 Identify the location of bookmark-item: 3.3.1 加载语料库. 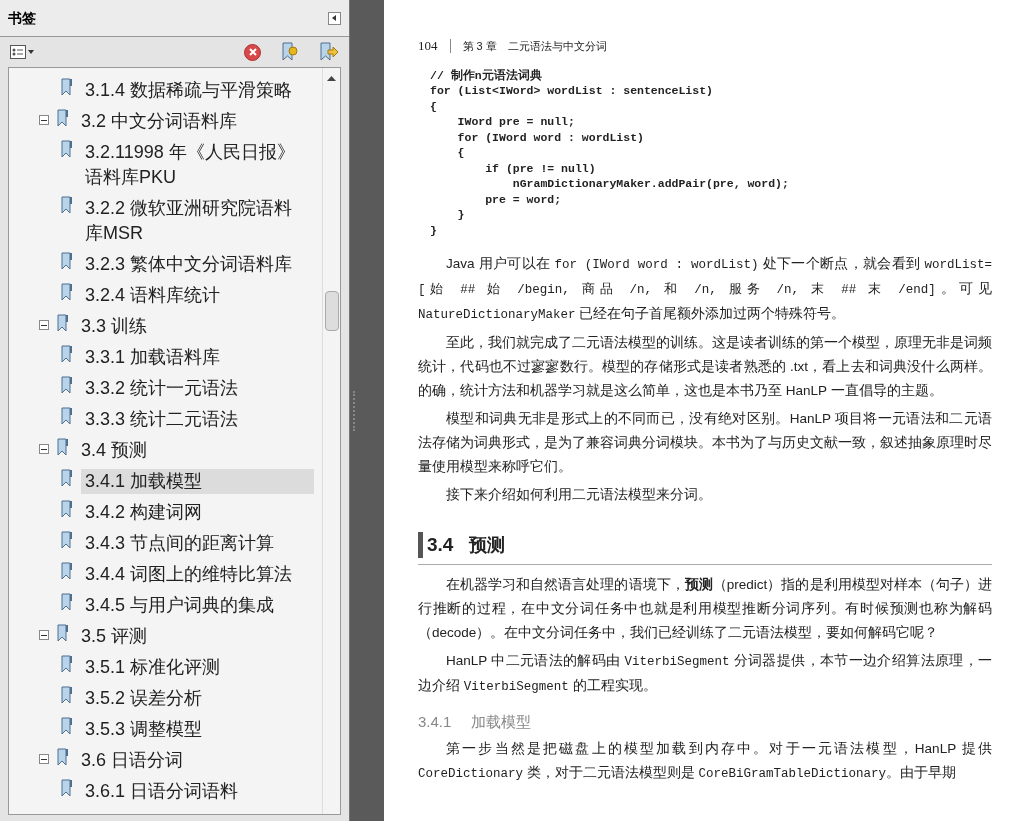
(153, 357).